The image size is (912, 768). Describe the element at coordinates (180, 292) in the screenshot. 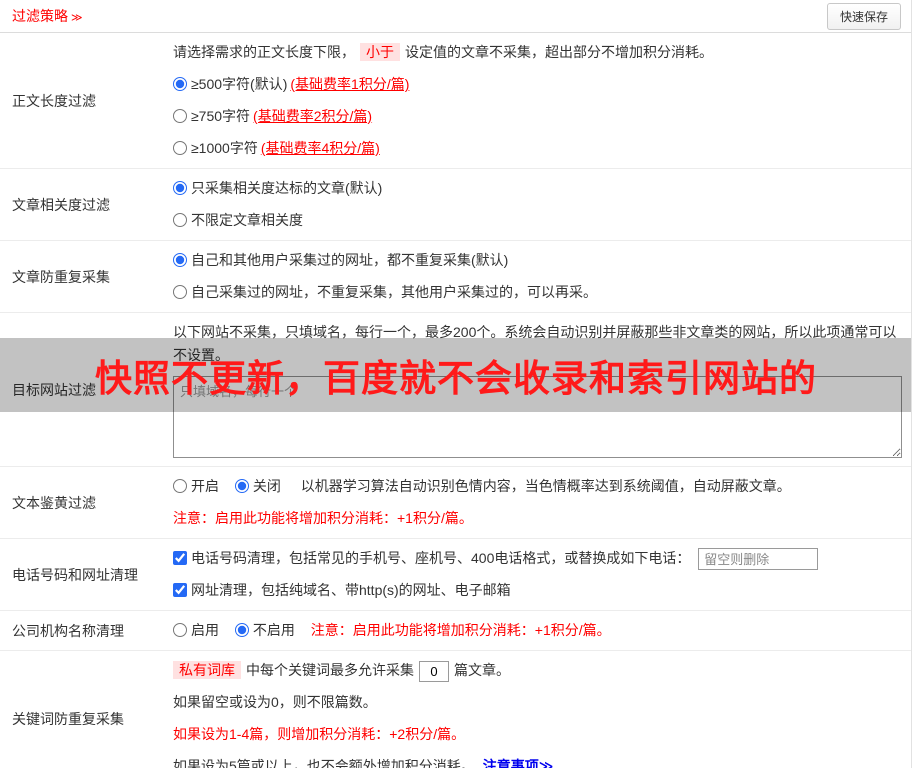

I see `dedup-radio-self-only` at that location.